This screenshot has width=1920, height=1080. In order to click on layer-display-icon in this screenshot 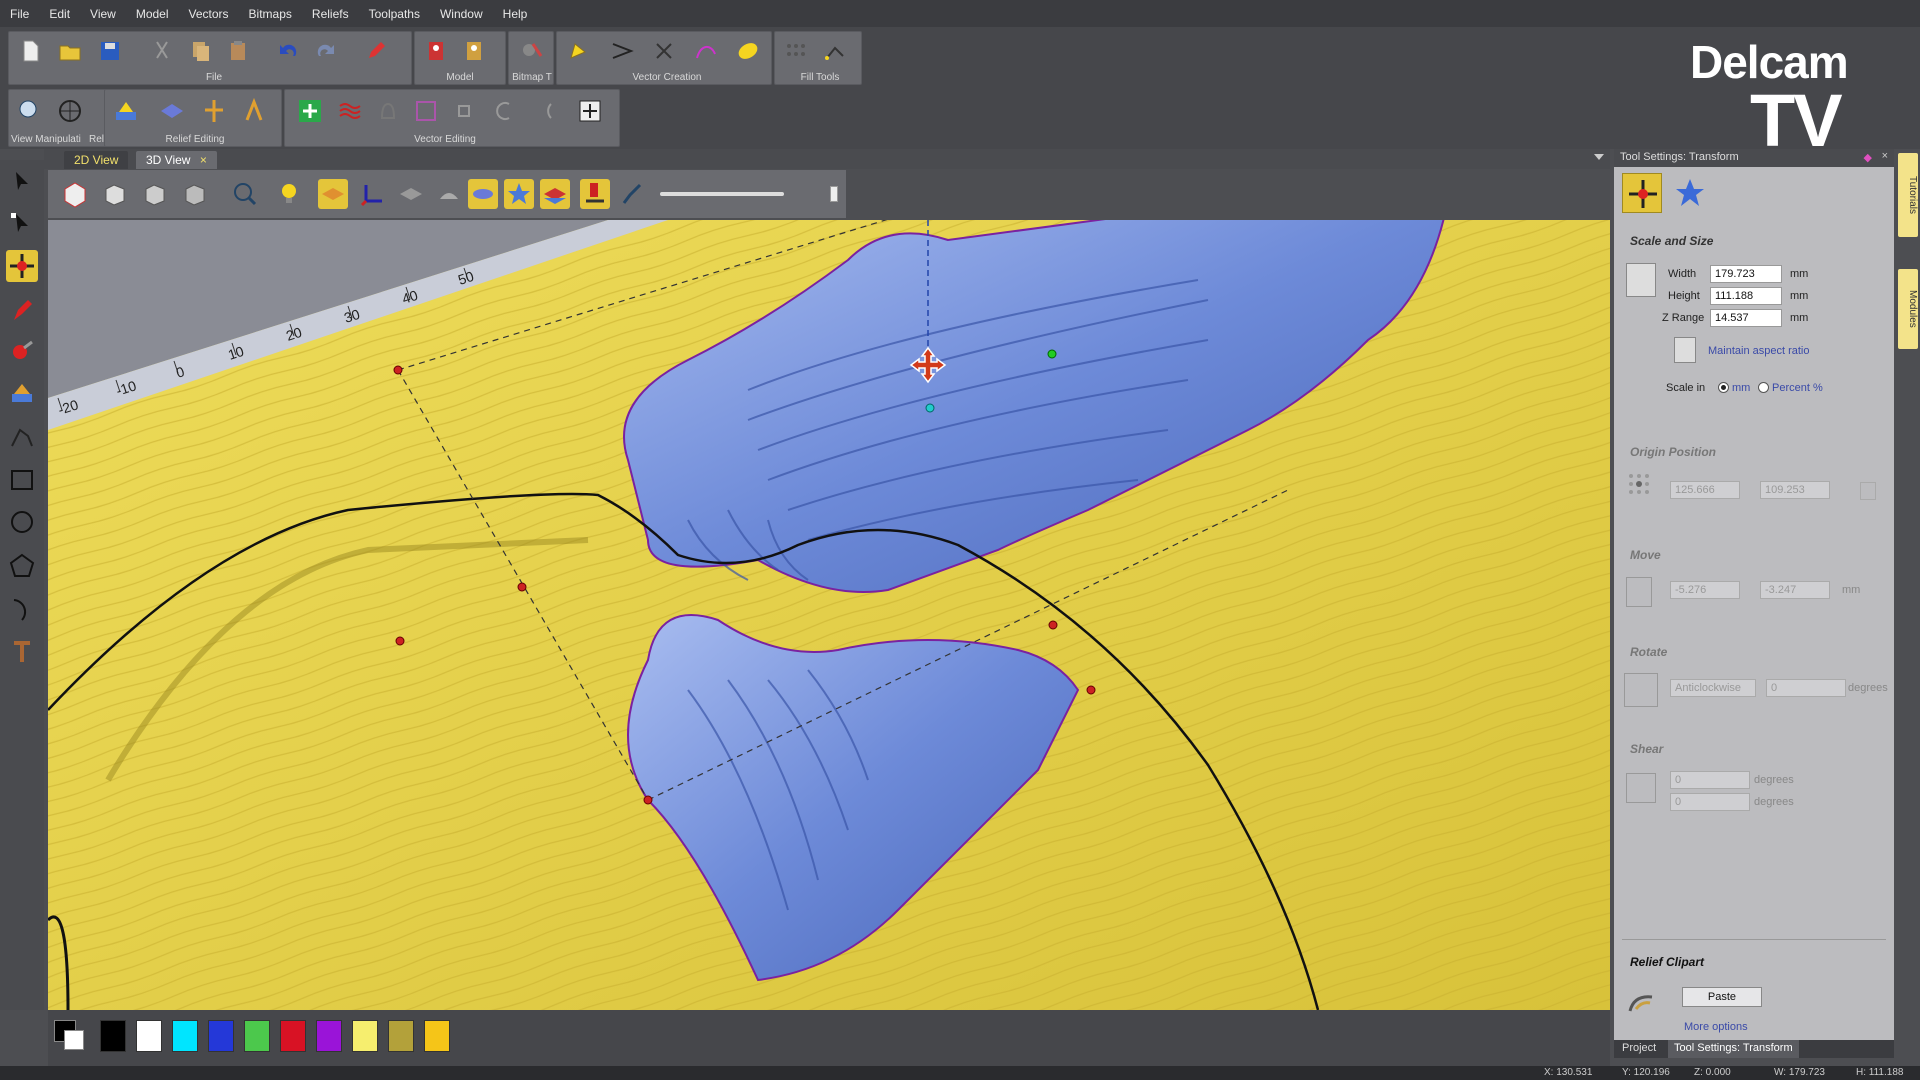, I will do `click(555, 194)`.